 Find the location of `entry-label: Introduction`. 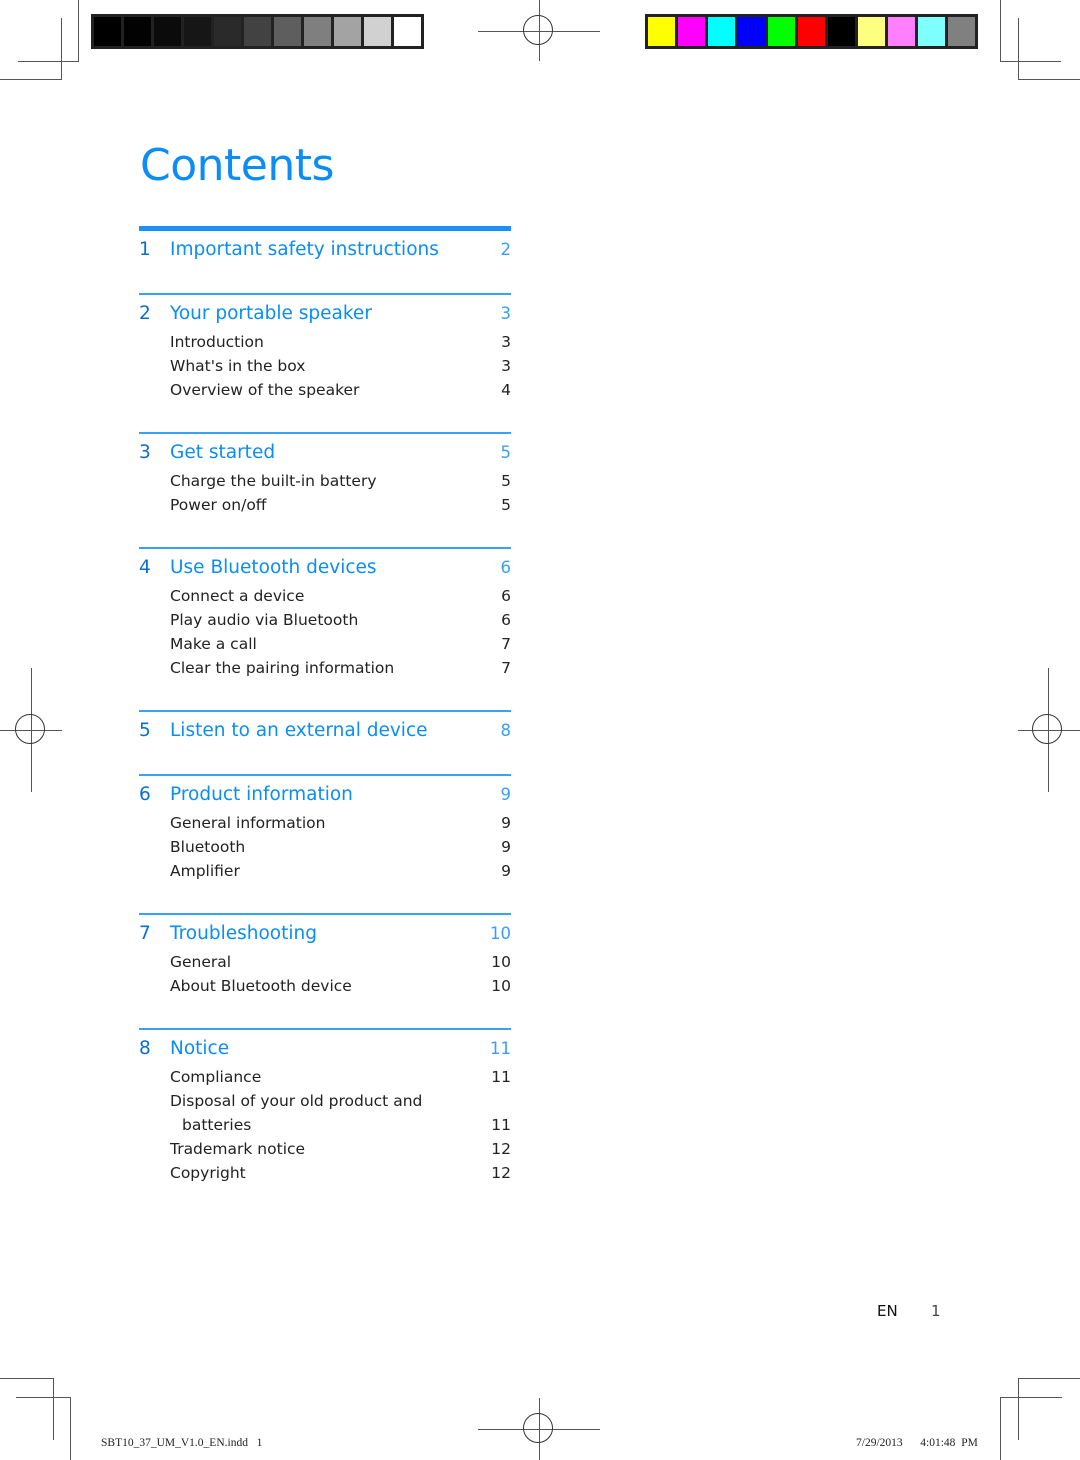

entry-label: Introduction is located at coordinates (217, 342).